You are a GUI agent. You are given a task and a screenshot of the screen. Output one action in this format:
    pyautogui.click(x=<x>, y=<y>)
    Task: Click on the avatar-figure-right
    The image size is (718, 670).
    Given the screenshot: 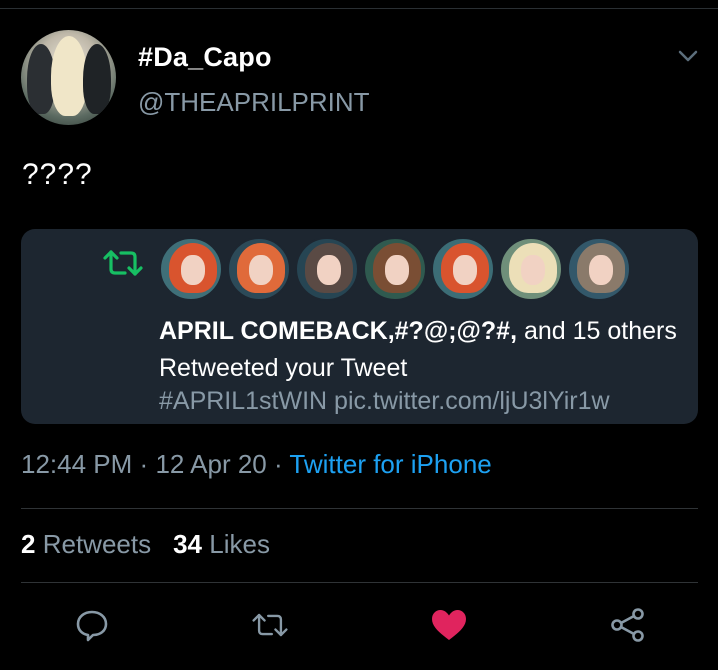 What is the action you would take?
    pyautogui.click(x=97, y=79)
    